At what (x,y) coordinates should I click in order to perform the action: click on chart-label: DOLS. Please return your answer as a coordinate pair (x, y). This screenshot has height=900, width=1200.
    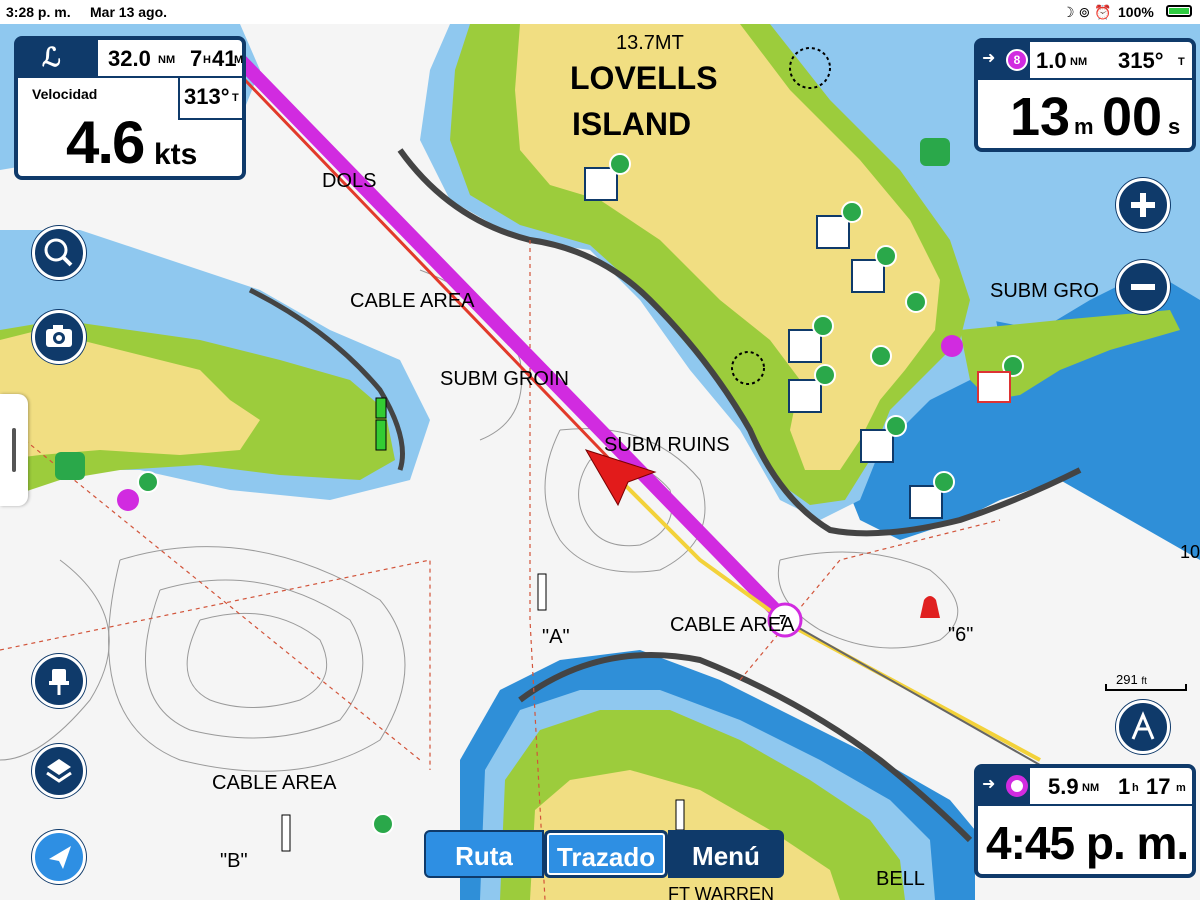
    Looking at the image, I should click on (349, 181).